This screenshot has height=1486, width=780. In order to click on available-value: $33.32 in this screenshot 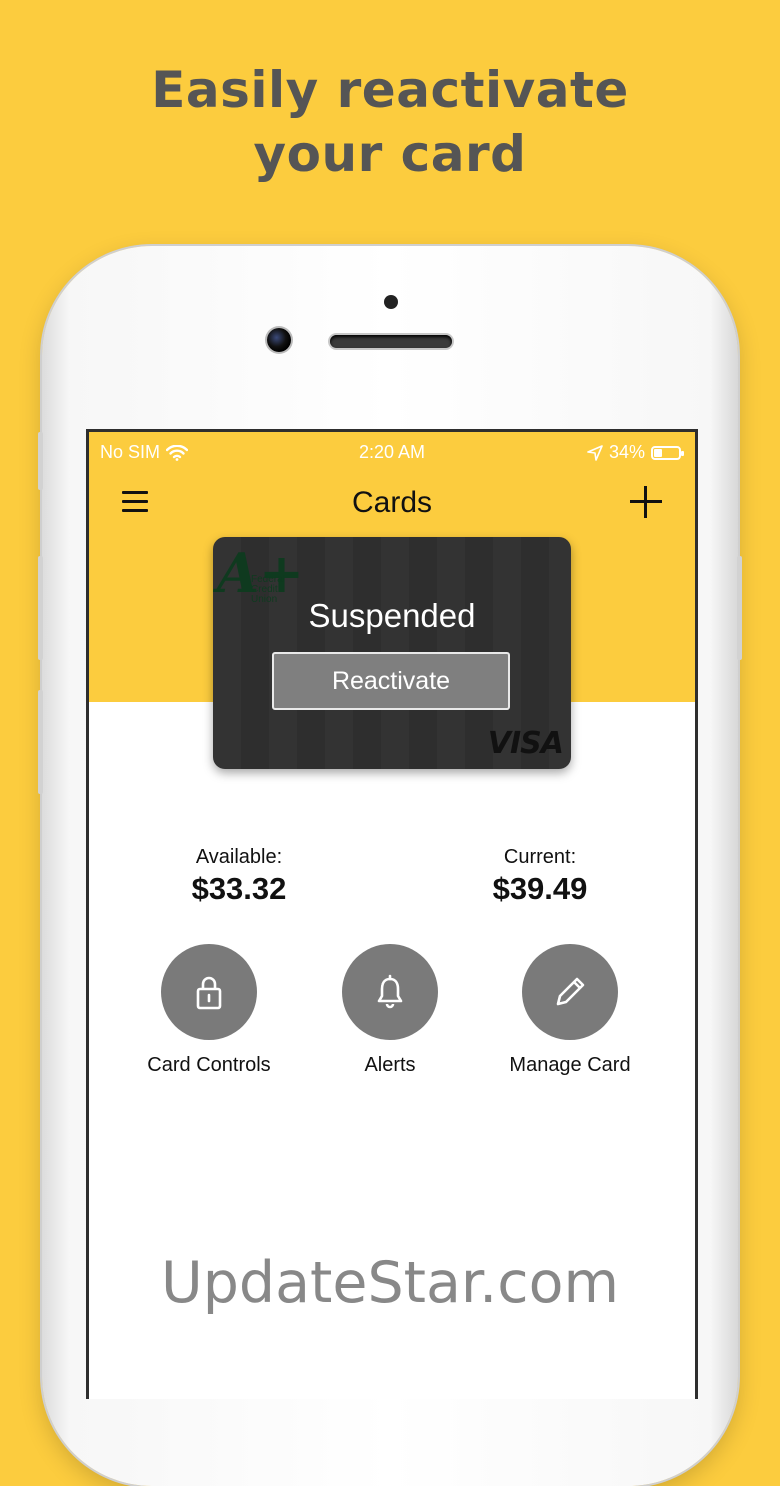, I will do `click(239, 888)`.